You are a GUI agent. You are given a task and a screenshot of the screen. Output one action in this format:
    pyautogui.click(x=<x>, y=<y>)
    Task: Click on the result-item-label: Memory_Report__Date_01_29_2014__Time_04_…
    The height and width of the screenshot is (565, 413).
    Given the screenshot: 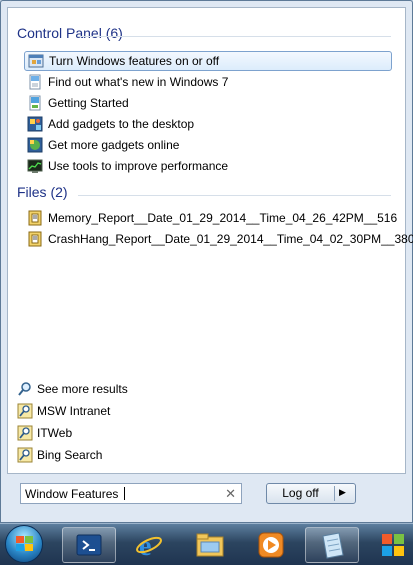 What is the action you would take?
    pyautogui.click(x=223, y=218)
    